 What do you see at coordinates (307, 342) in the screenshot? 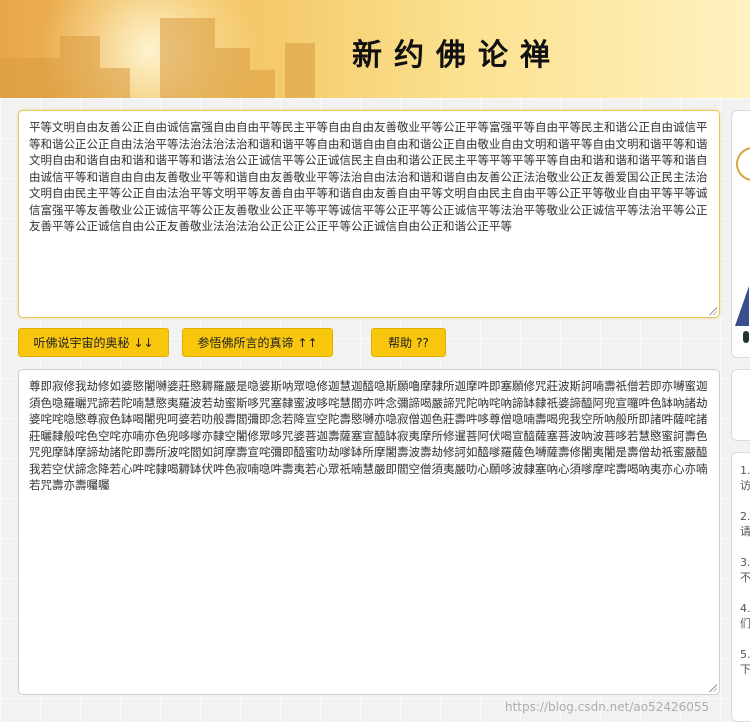
I see `arrow-up-icon: ↑↑` at bounding box center [307, 342].